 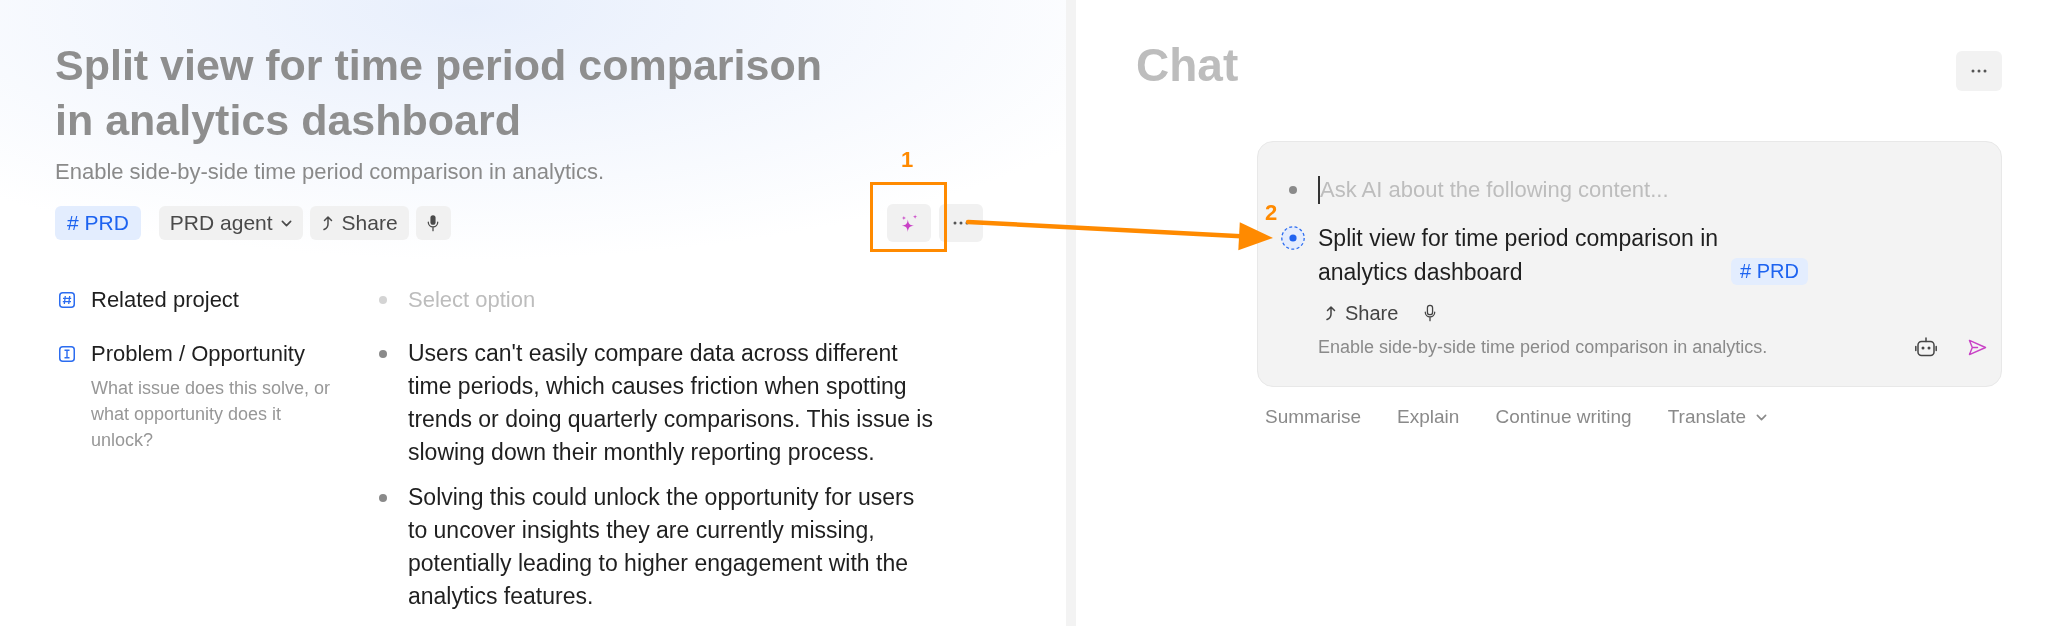 I want to click on field-label: Problem / Opportunity, so click(x=198, y=354).